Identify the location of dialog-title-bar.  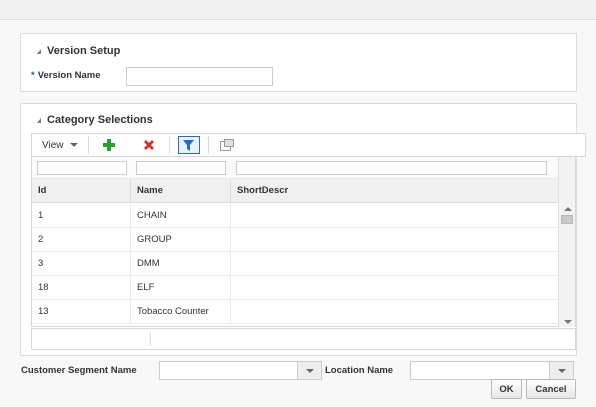
(298, 10).